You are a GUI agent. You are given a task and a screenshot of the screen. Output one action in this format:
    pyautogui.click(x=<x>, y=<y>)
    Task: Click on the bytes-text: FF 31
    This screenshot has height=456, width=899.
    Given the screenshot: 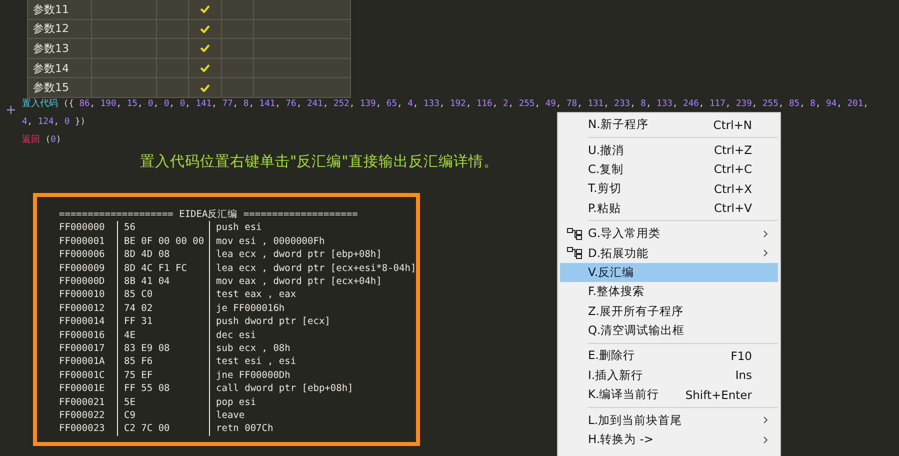 What is the action you would take?
    pyautogui.click(x=163, y=322)
    